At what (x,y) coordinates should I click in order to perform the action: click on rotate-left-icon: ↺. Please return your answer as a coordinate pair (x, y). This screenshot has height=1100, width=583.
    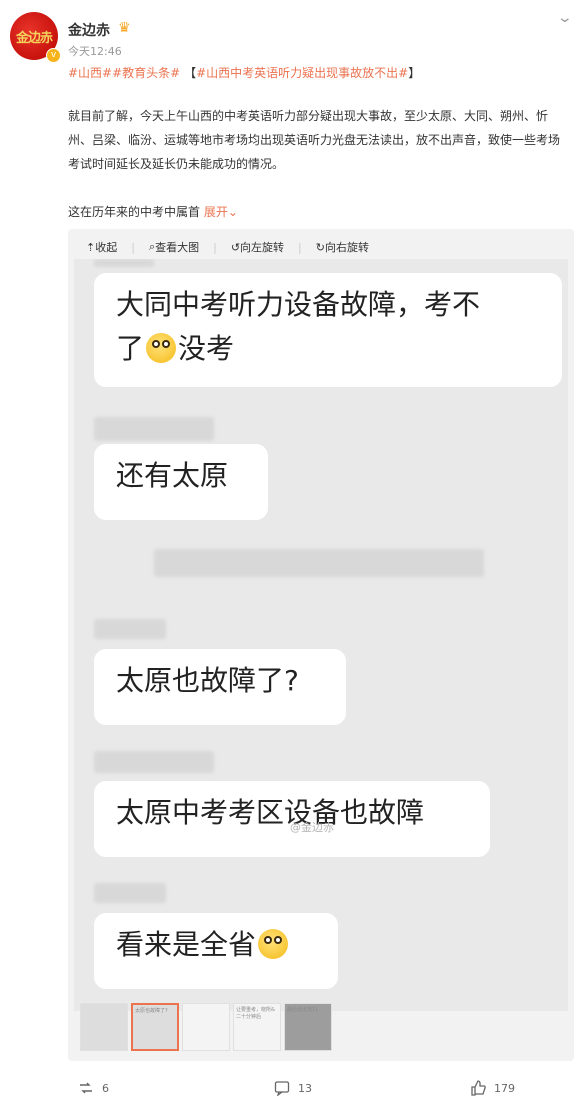
    Looking at the image, I should click on (235, 247).